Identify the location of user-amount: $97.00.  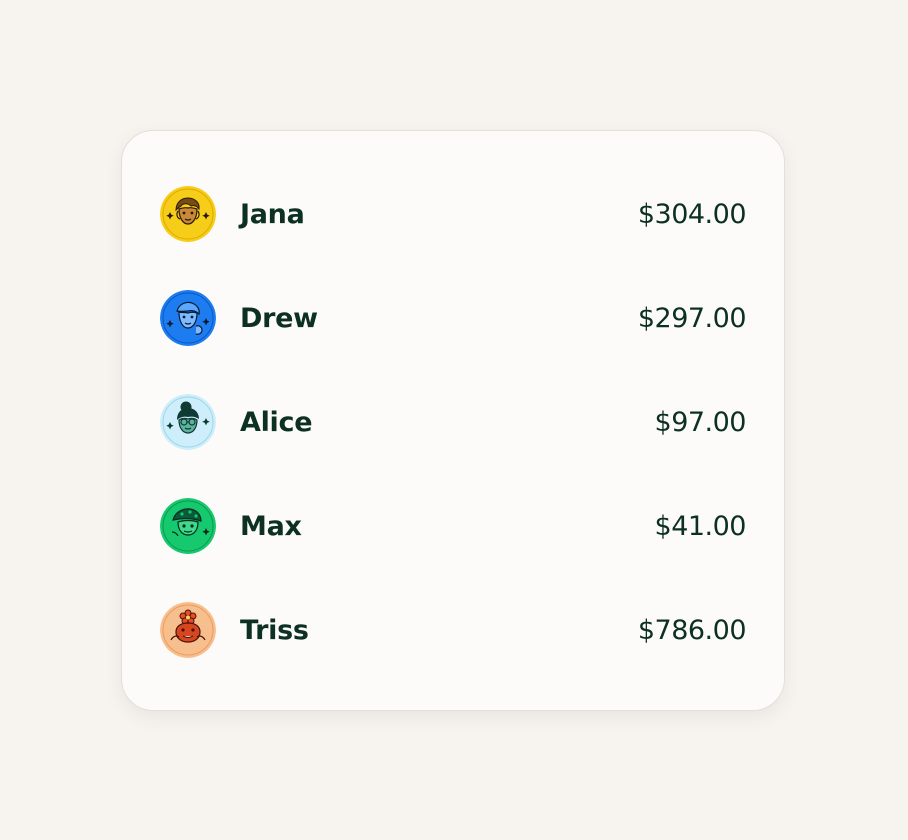
(700, 422).